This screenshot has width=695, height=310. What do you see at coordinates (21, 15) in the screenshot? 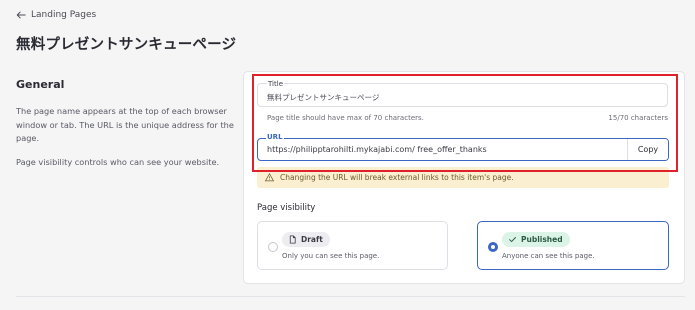
I see `arrow-left-icon` at bounding box center [21, 15].